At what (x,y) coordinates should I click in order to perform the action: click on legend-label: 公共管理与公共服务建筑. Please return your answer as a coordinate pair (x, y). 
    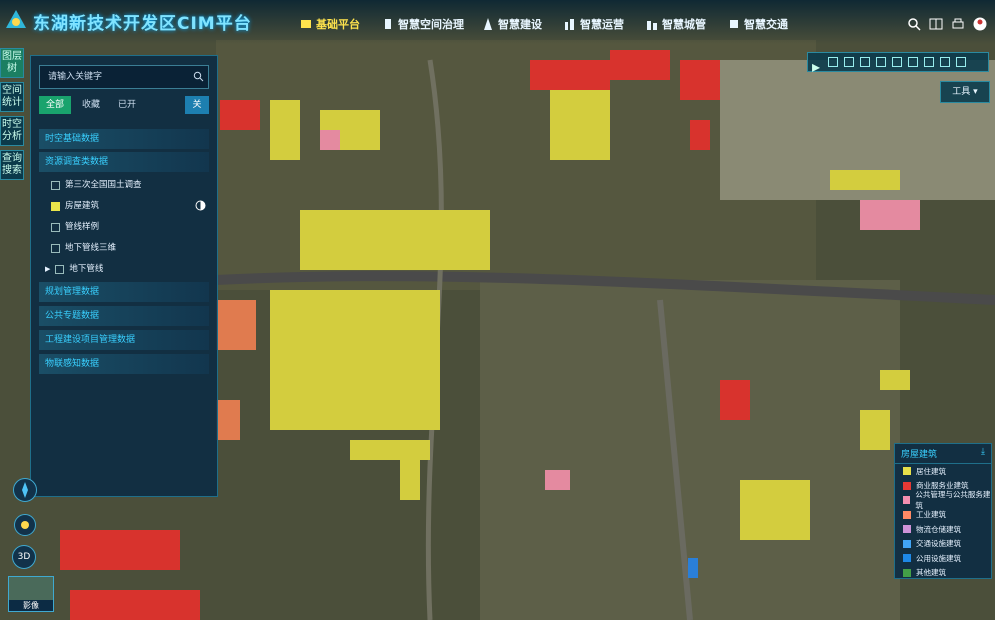
    Looking at the image, I should click on (953, 500).